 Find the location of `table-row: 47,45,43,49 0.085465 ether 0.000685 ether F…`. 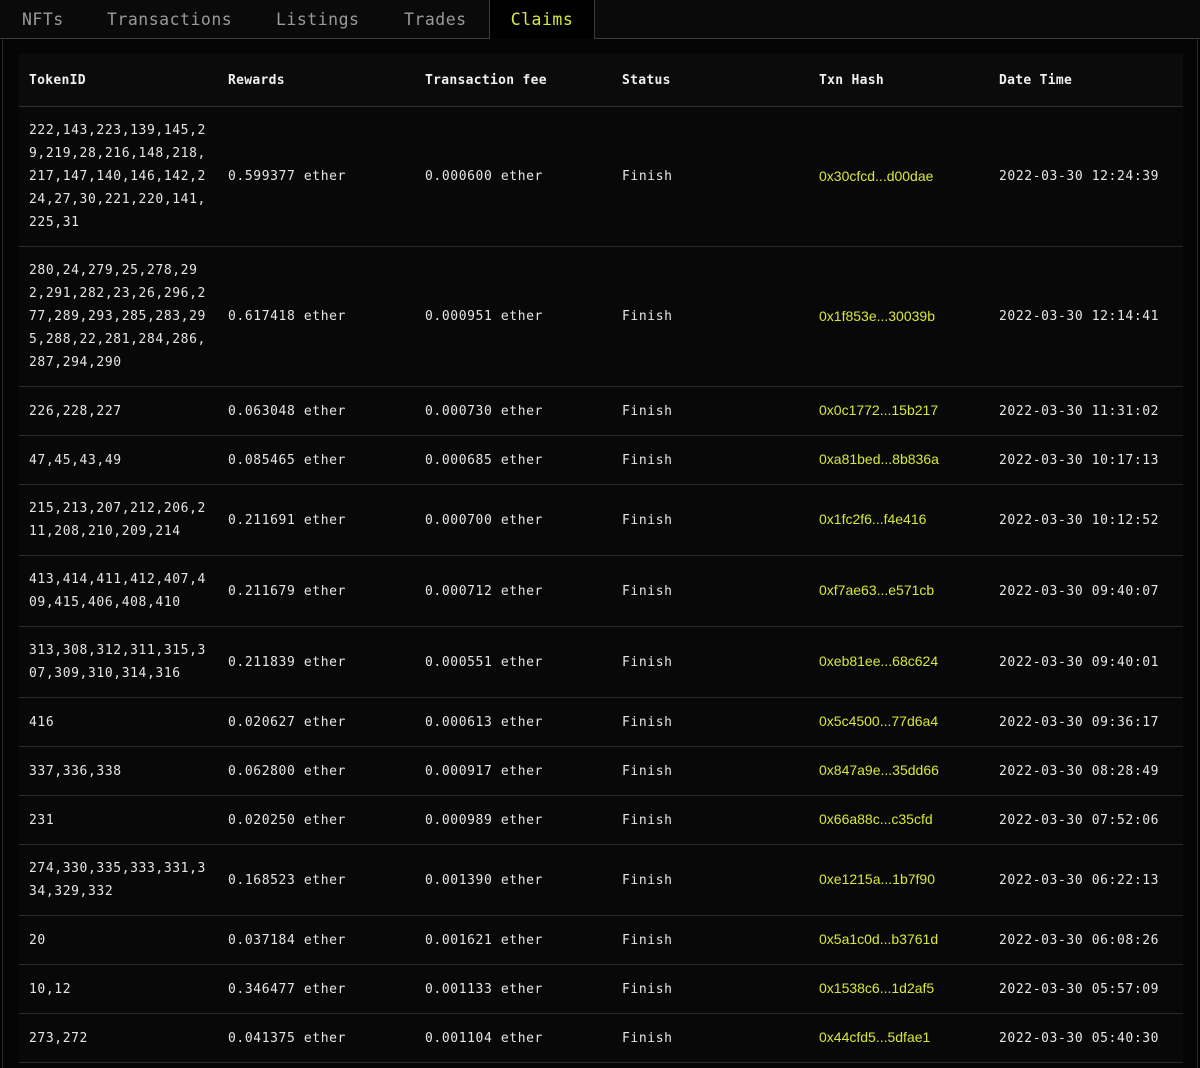

table-row: 47,45,43,49 0.085465 ether 0.000685 ether F… is located at coordinates (601, 460).